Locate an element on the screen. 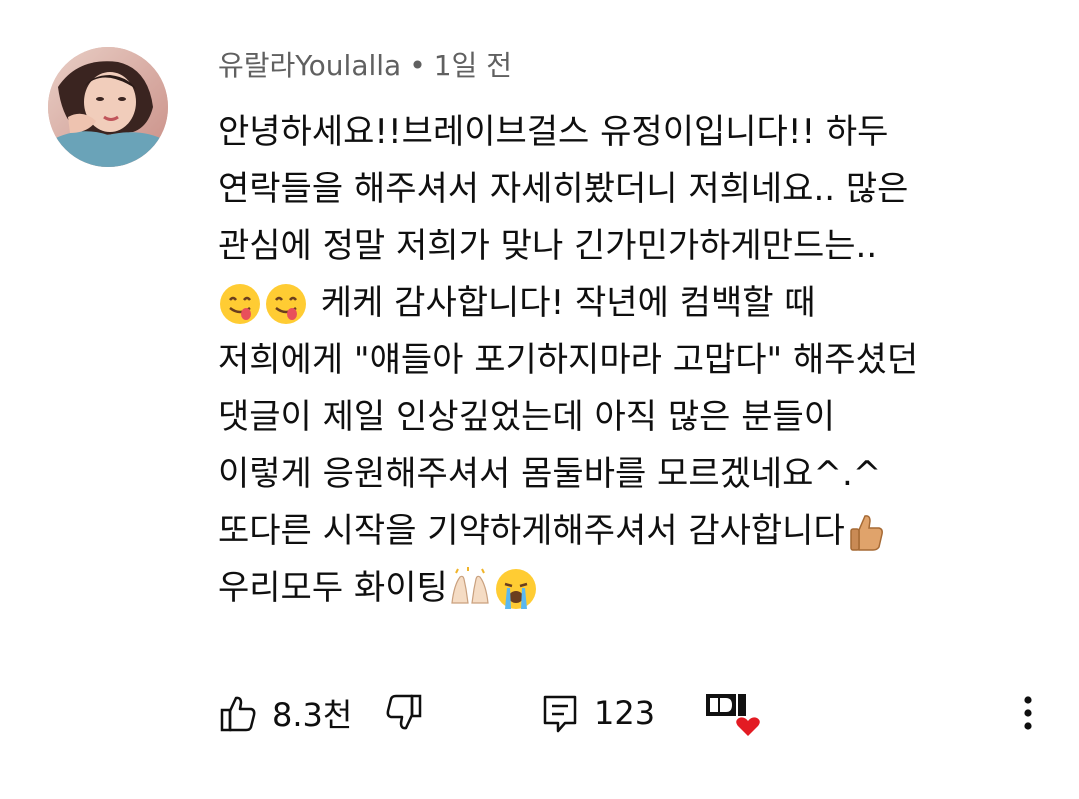 This screenshot has height=799, width=1079. thumbs-down-icon is located at coordinates (404, 712).